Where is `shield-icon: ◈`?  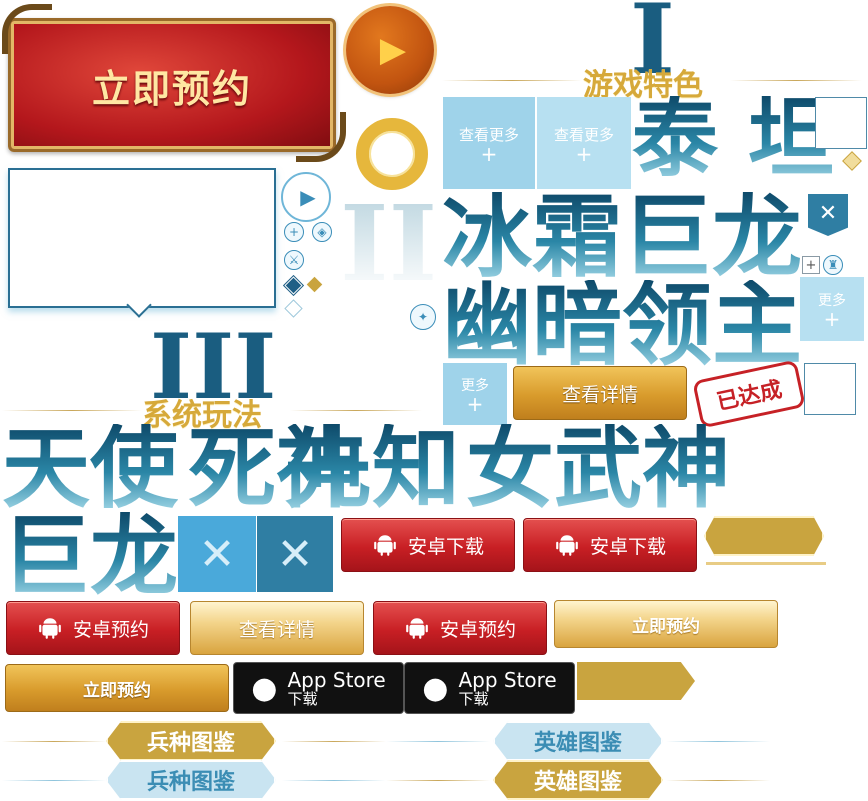
shield-icon: ◈ is located at coordinates (322, 232).